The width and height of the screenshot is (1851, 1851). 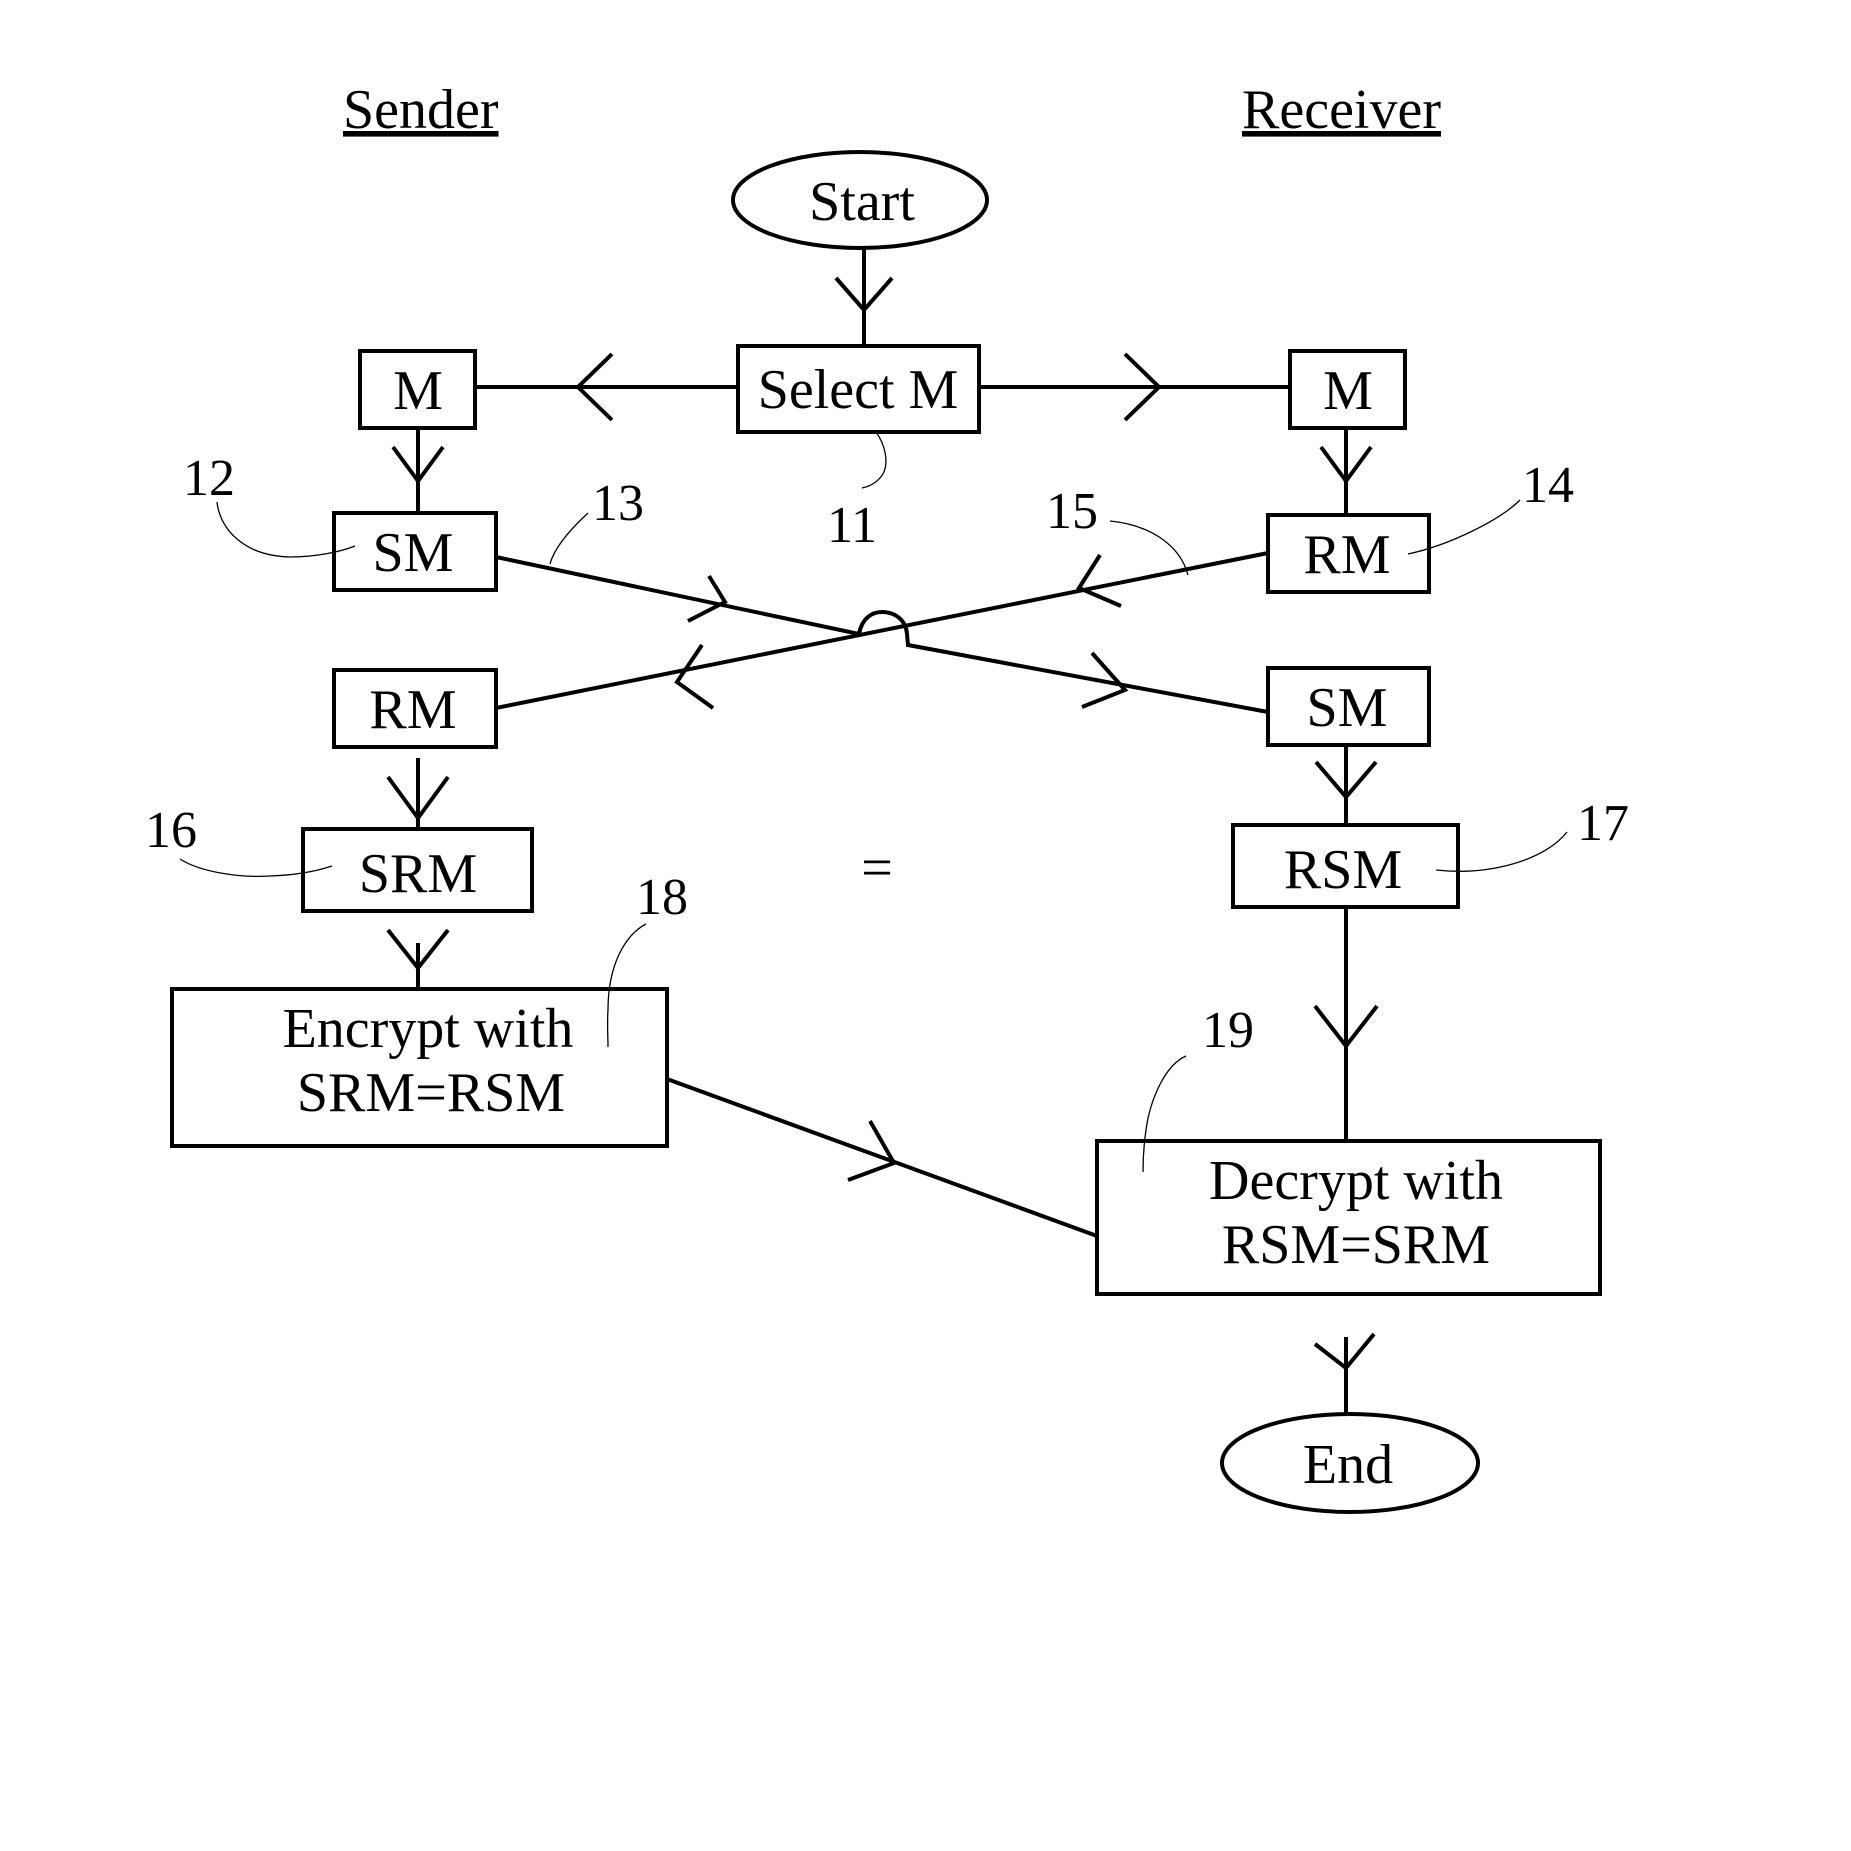 What do you see at coordinates (1356, 1245) in the screenshot?
I see `decrypt-label-line2: RSM=SRM` at bounding box center [1356, 1245].